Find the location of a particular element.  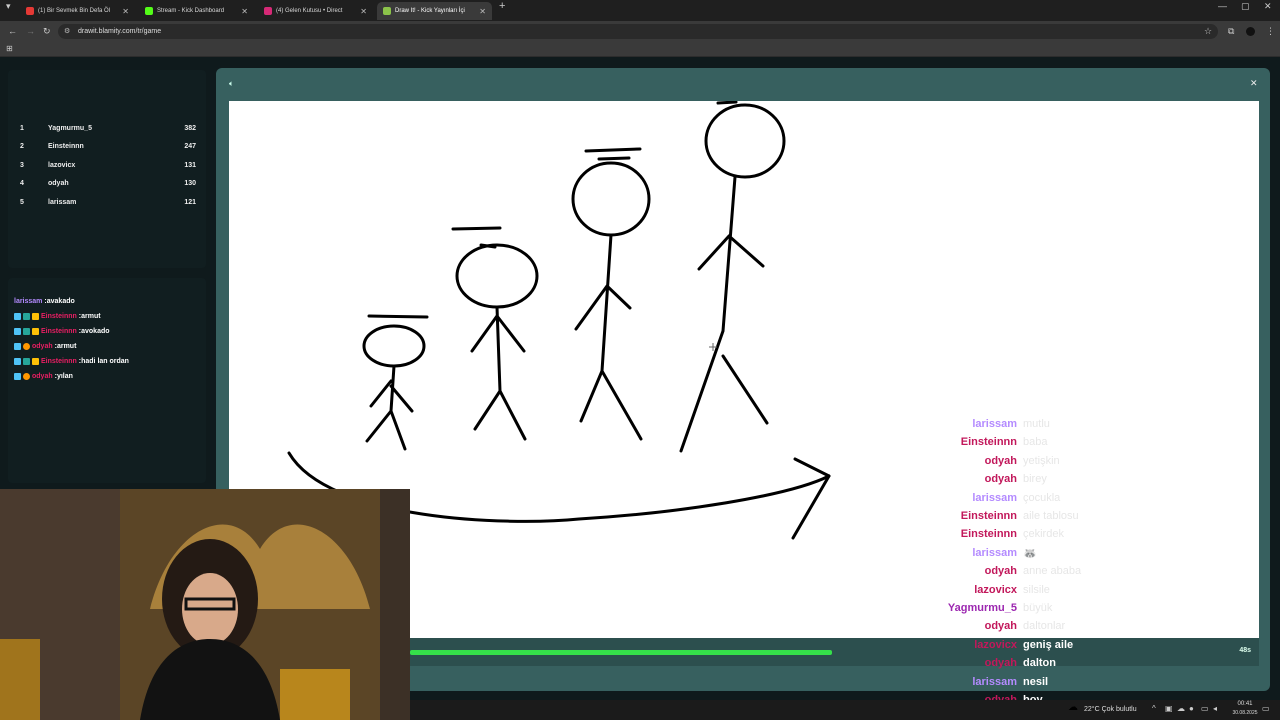

guess-word: çocukla is located at coordinates (1042, 497).